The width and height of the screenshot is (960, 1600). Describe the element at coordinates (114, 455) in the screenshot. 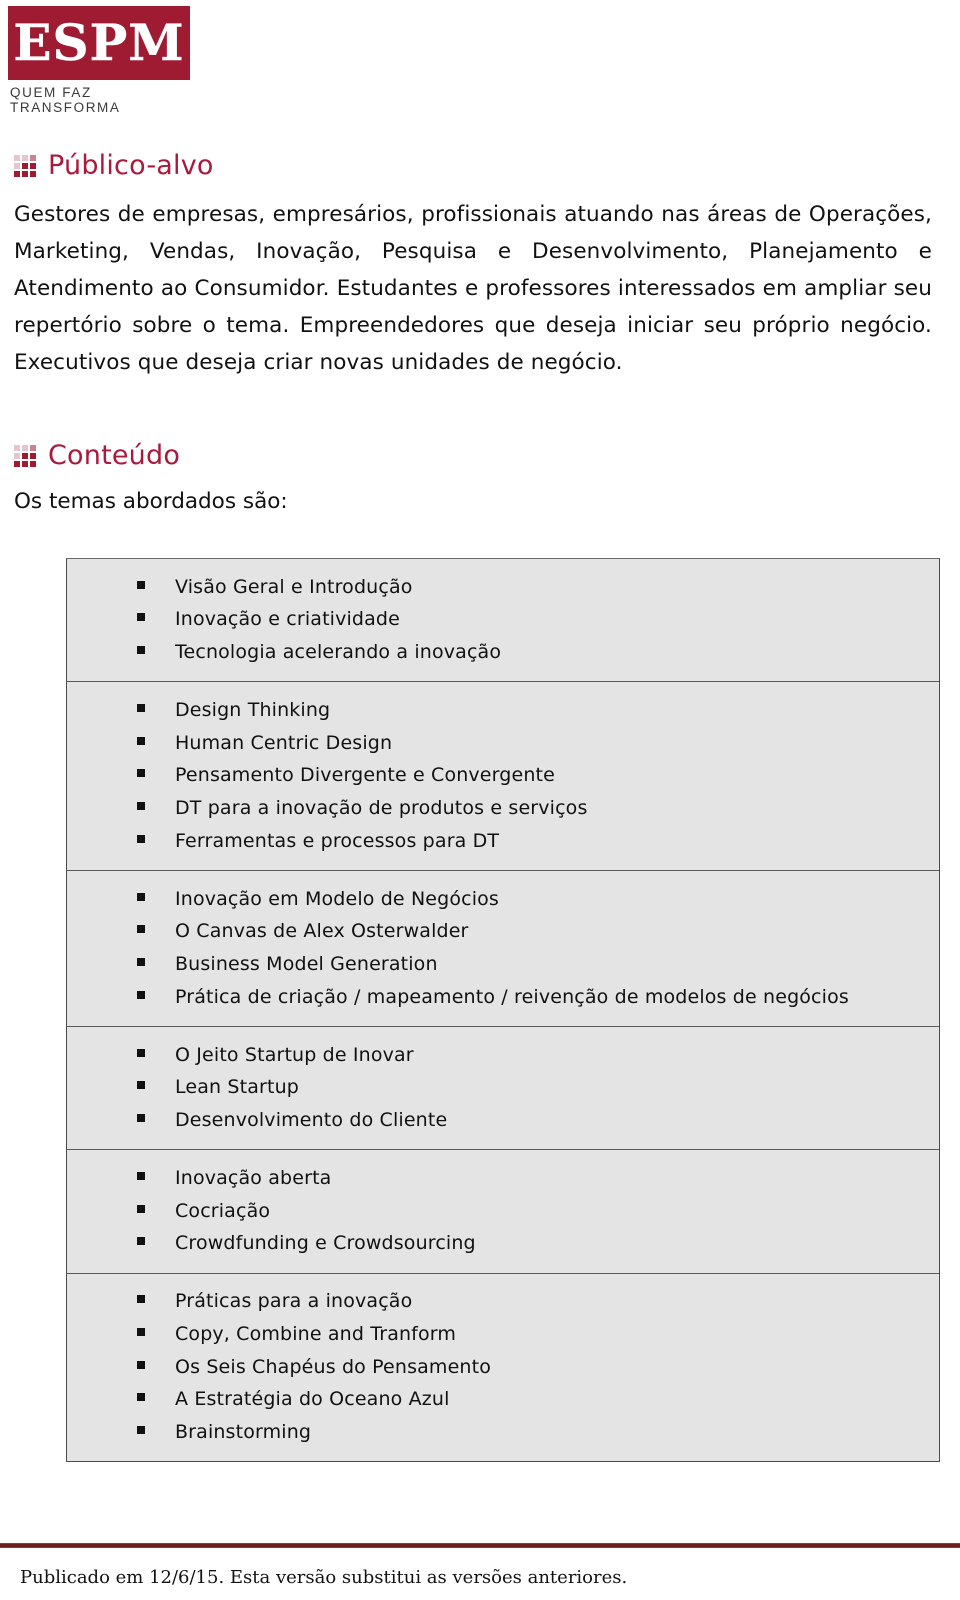

I see `conteudo-title: Conteúdo` at that location.